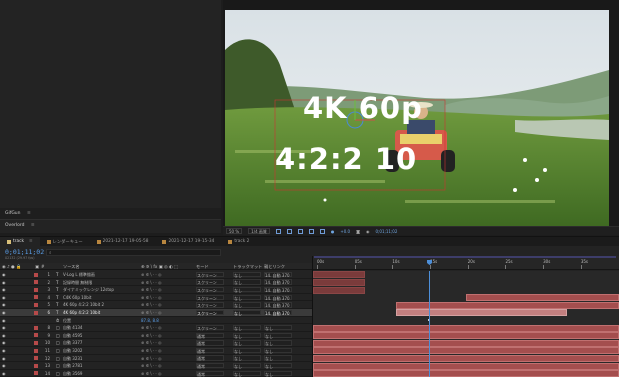 The height and width of the screenshot is (377, 619). I want to click on layer-row: ◉ 11 □ 自動 3202 ⊕ ✲ \ · · ◎ 通常 なし なし, so click(156, 351).